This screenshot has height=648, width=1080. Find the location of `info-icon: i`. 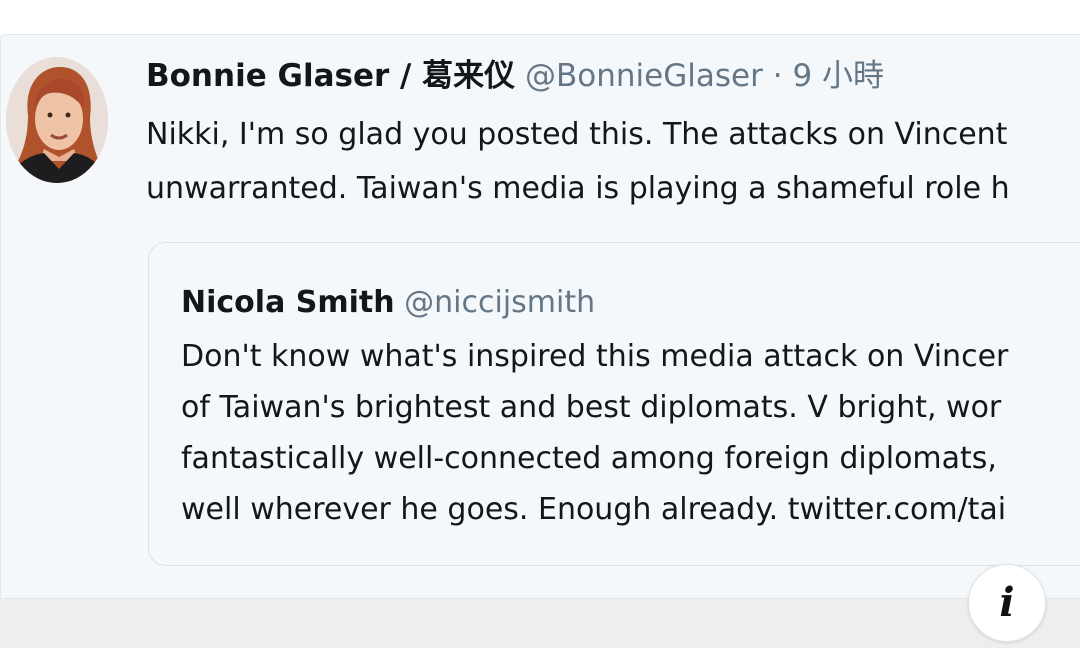

info-icon: i is located at coordinates (1007, 602).